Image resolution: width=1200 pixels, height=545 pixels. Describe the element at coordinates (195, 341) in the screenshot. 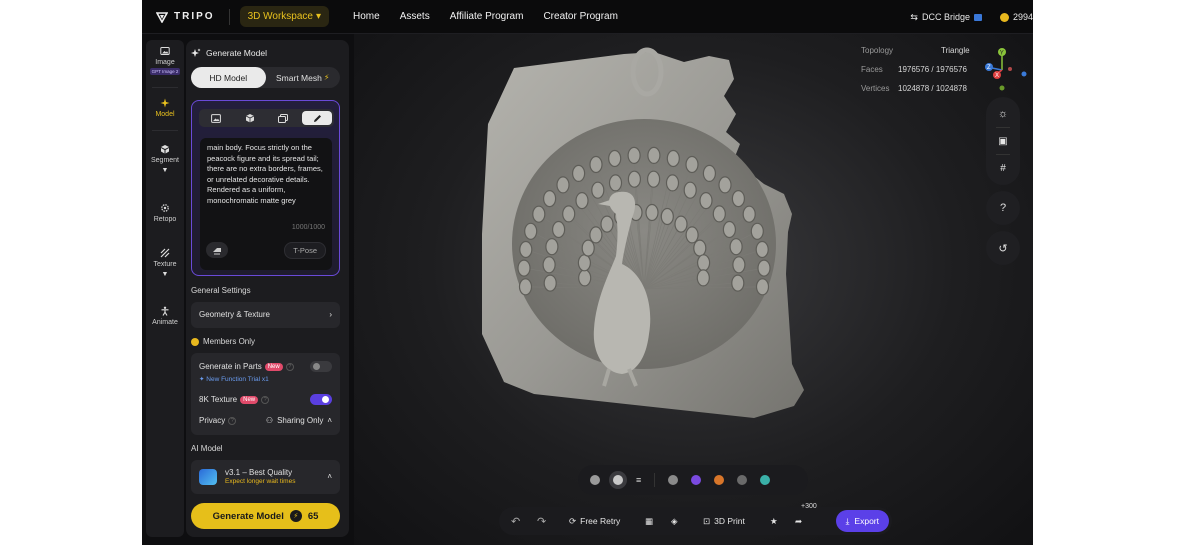

I see `crown-coin-icon` at that location.